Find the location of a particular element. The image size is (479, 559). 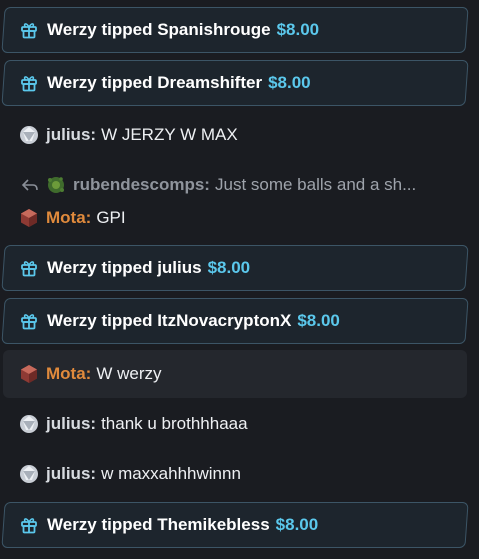

tip-text: Werzy tipped ItzNovacryptonX is located at coordinates (169, 320).